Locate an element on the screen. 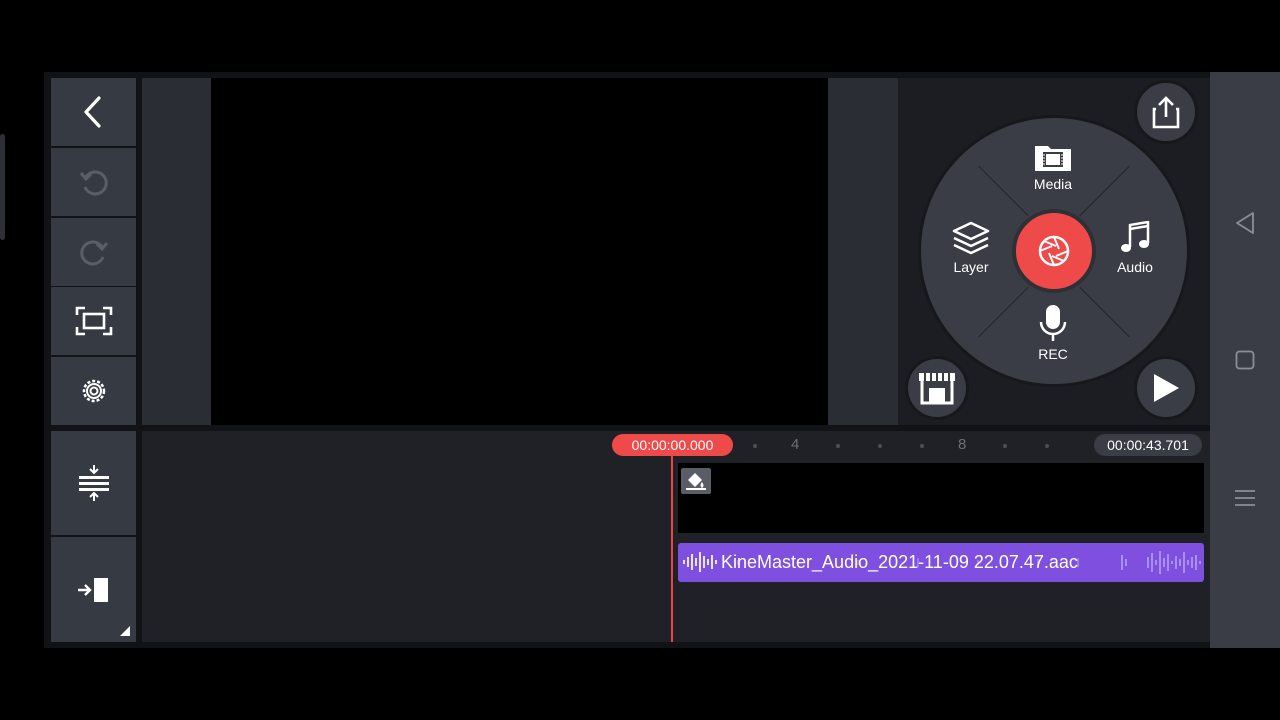 This screenshot has height=720, width=1280. fullscreen-icon is located at coordinates (93, 321).